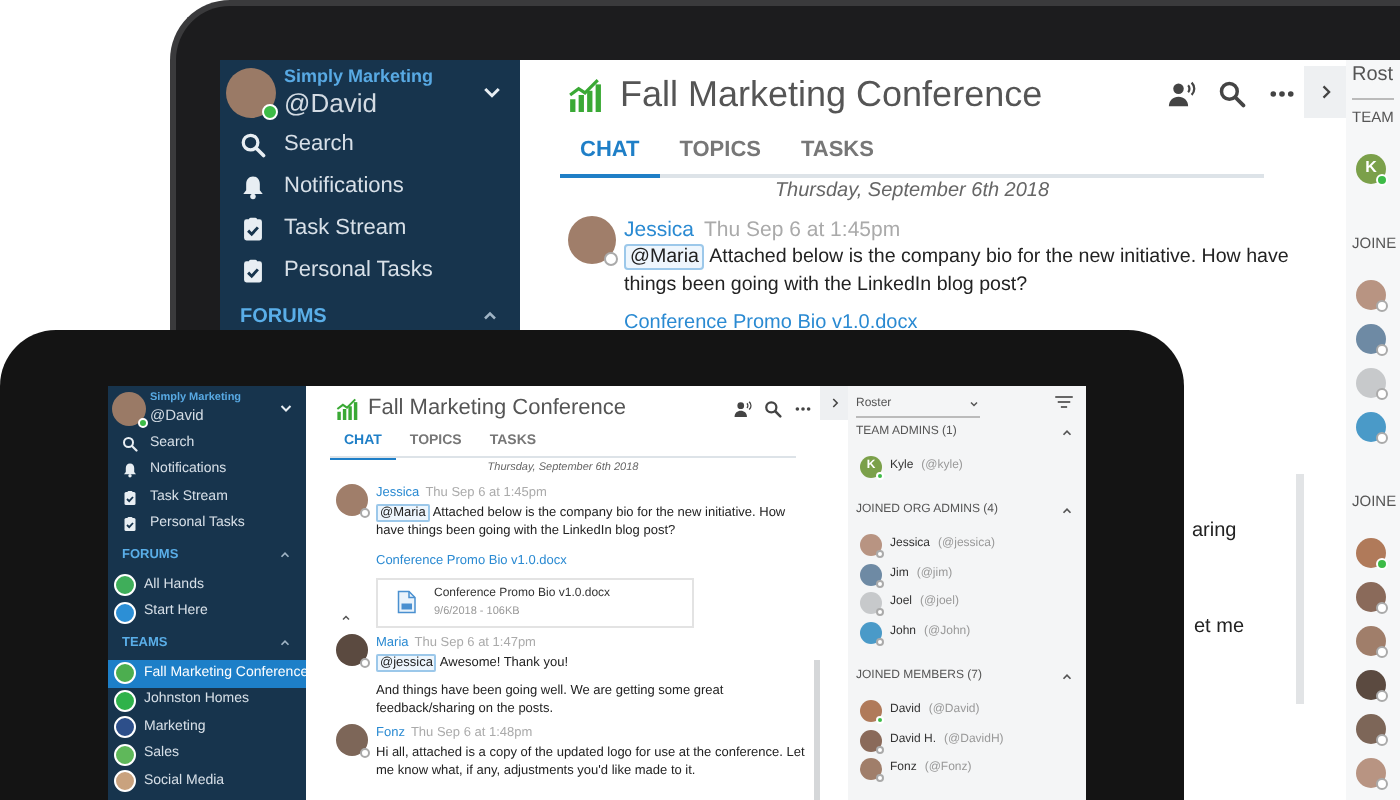 This screenshot has height=800, width=1400. I want to click on roster-dropdown: Rost, so click(1373, 80).